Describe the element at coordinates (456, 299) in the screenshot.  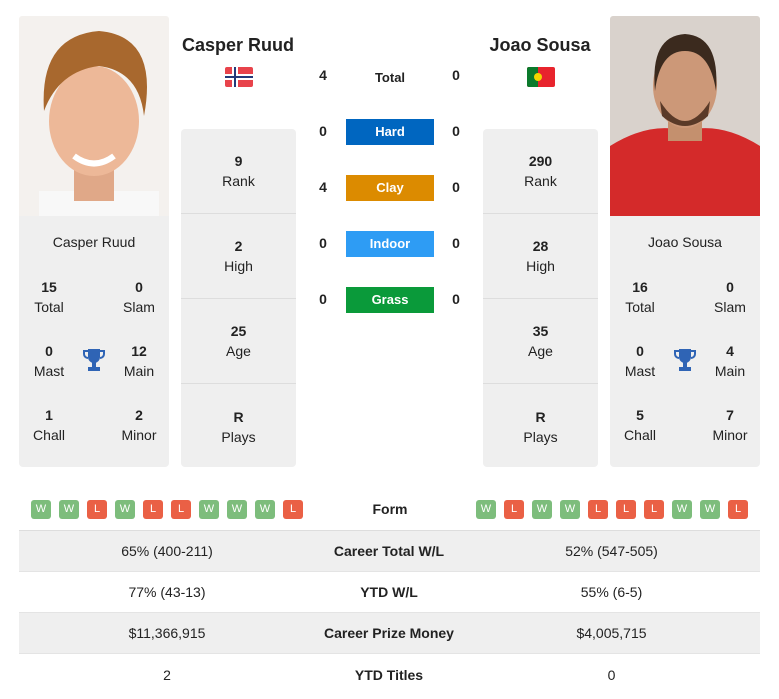
I see `player2-h2h-grass: 0` at that location.